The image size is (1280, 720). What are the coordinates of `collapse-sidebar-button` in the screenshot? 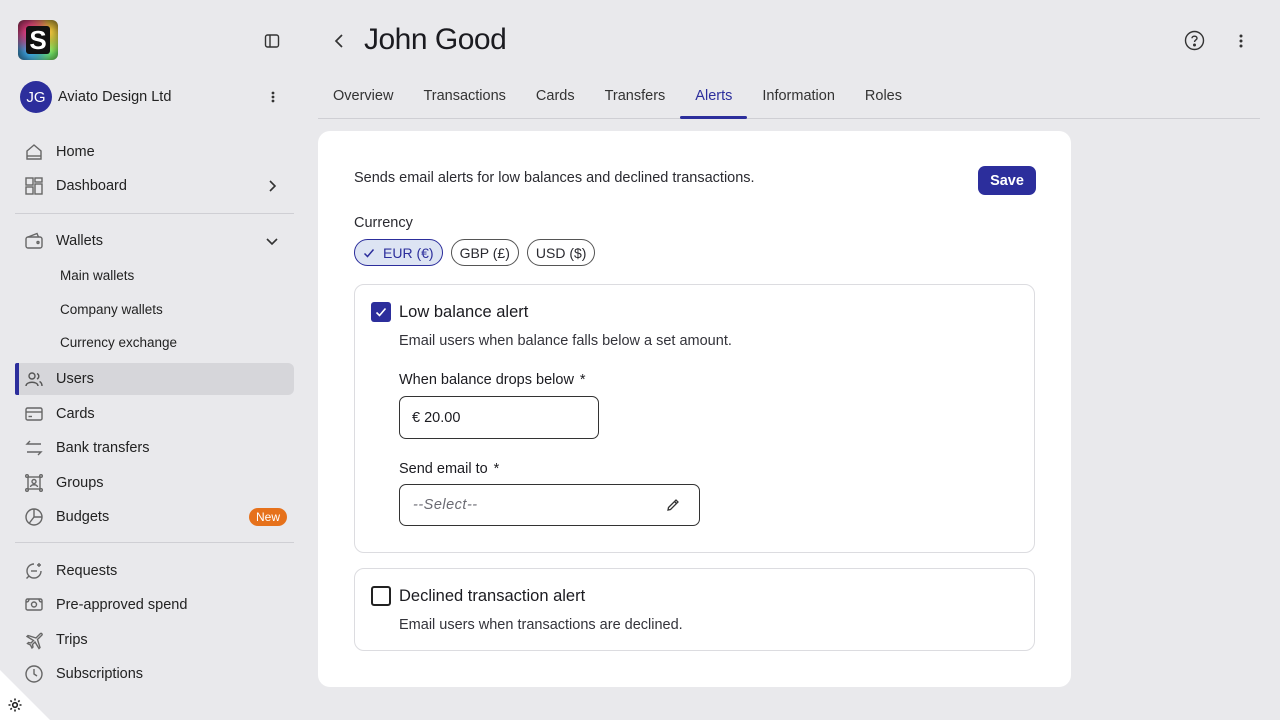 It's located at (272, 41).